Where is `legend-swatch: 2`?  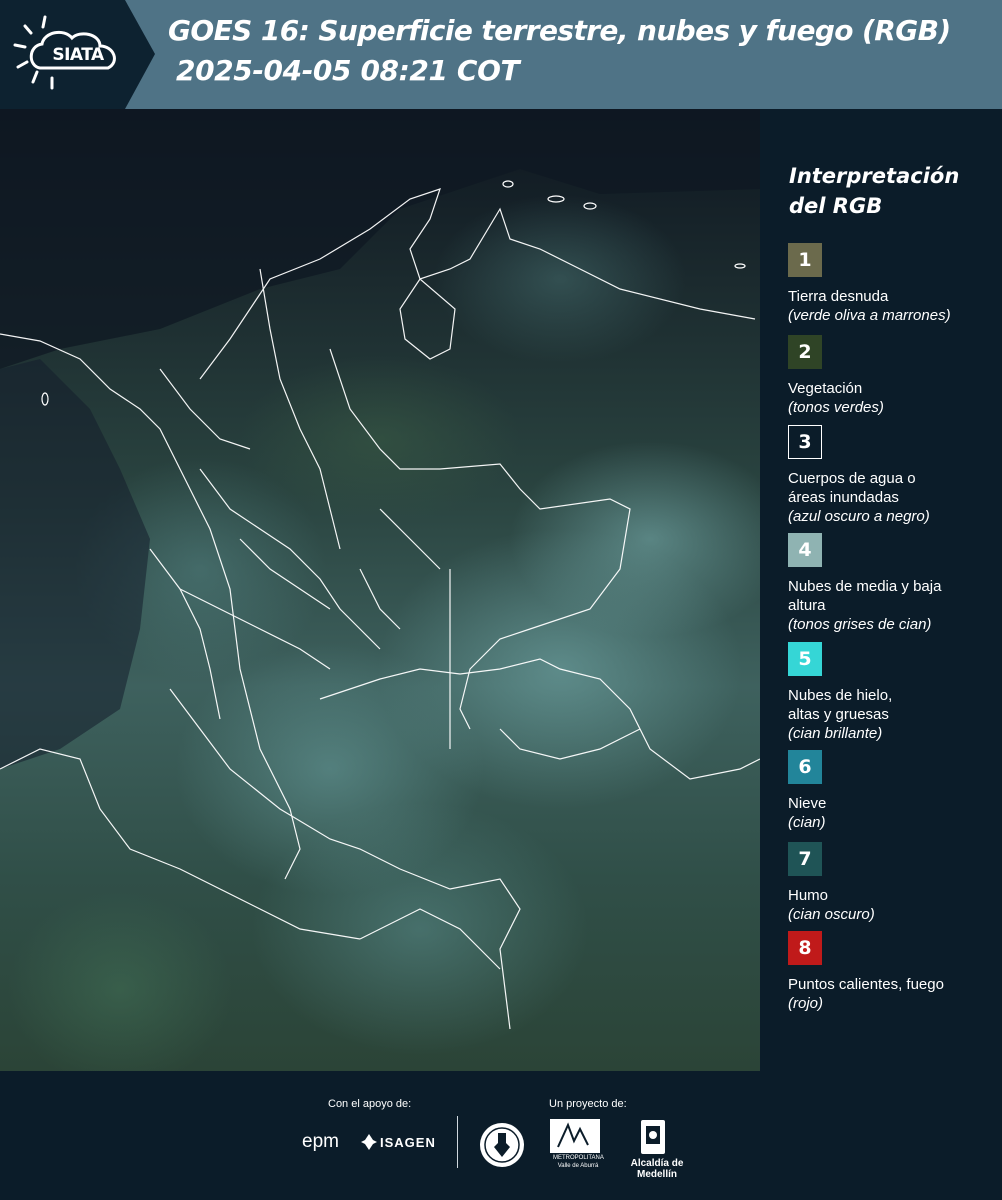 legend-swatch: 2 is located at coordinates (805, 352).